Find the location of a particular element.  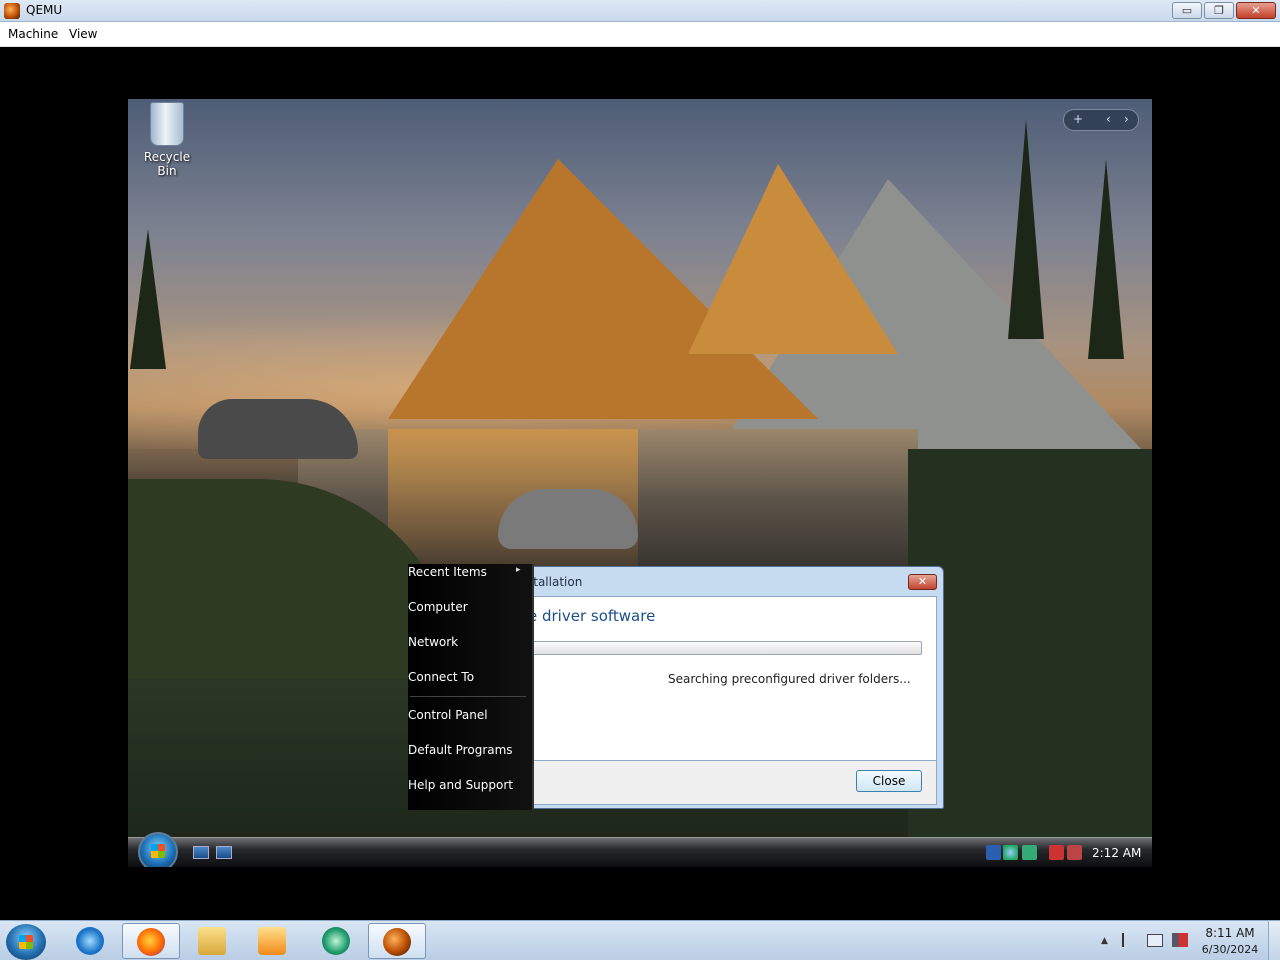

dialog-heading: e driver software is located at coordinates (592, 616).